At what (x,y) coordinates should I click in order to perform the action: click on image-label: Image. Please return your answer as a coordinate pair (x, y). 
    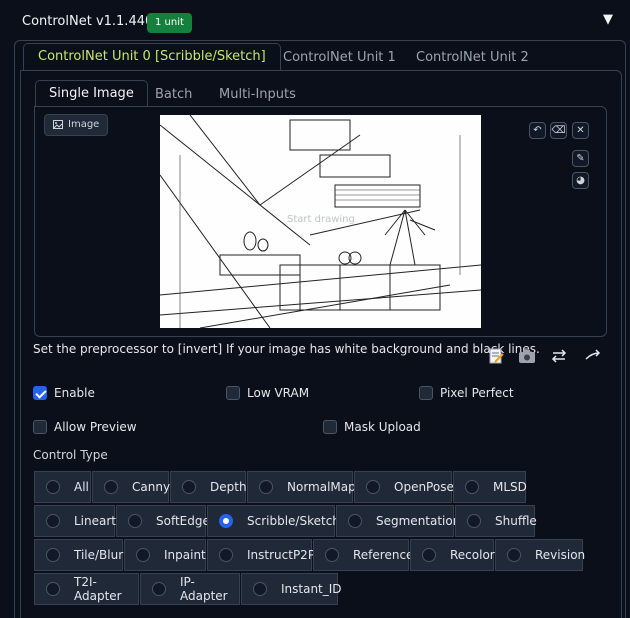
    Looking at the image, I should click on (76, 125).